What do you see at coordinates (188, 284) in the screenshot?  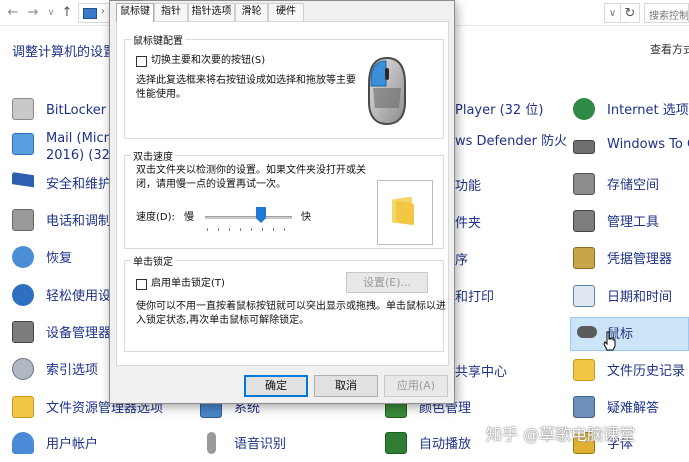 I see `click-lock-label: 启用单击锁定(T)` at bounding box center [188, 284].